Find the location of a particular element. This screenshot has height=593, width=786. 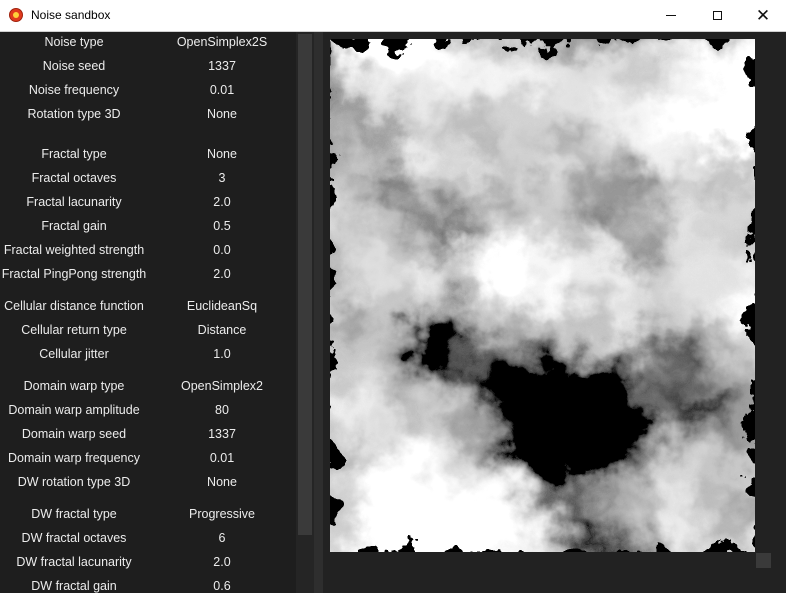

setting-noise-type: Noise type OpenSimplex2S is located at coordinates (148, 42).